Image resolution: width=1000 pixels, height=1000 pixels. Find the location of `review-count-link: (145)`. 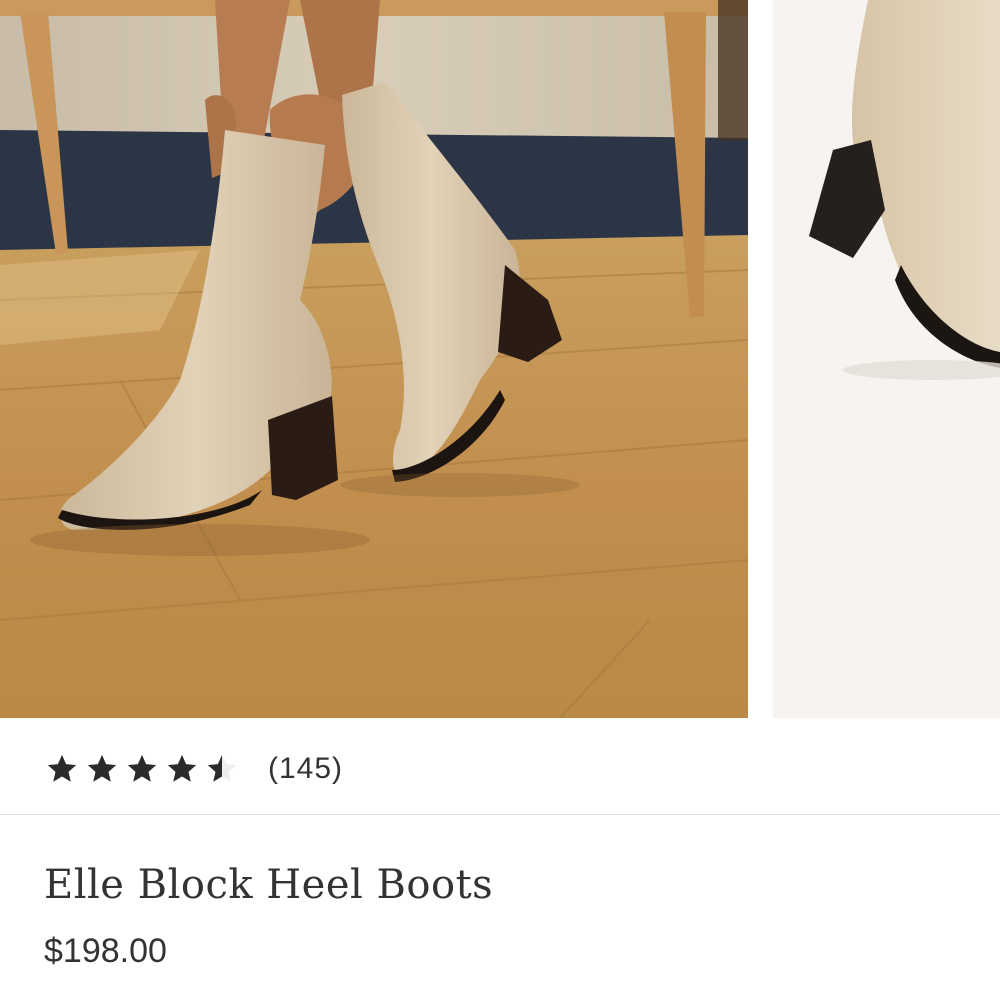

review-count-link: (145) is located at coordinates (305, 769).